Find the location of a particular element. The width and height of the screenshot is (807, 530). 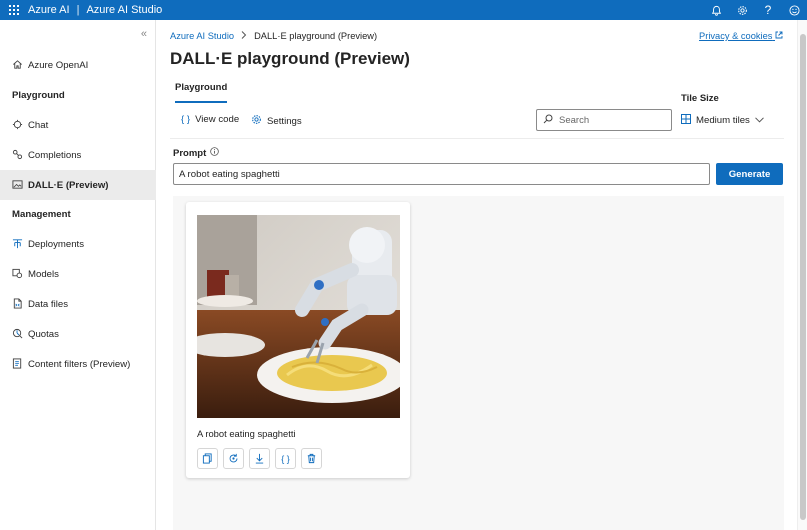

sidebar-item-completions: Completions is located at coordinates (78, 155).